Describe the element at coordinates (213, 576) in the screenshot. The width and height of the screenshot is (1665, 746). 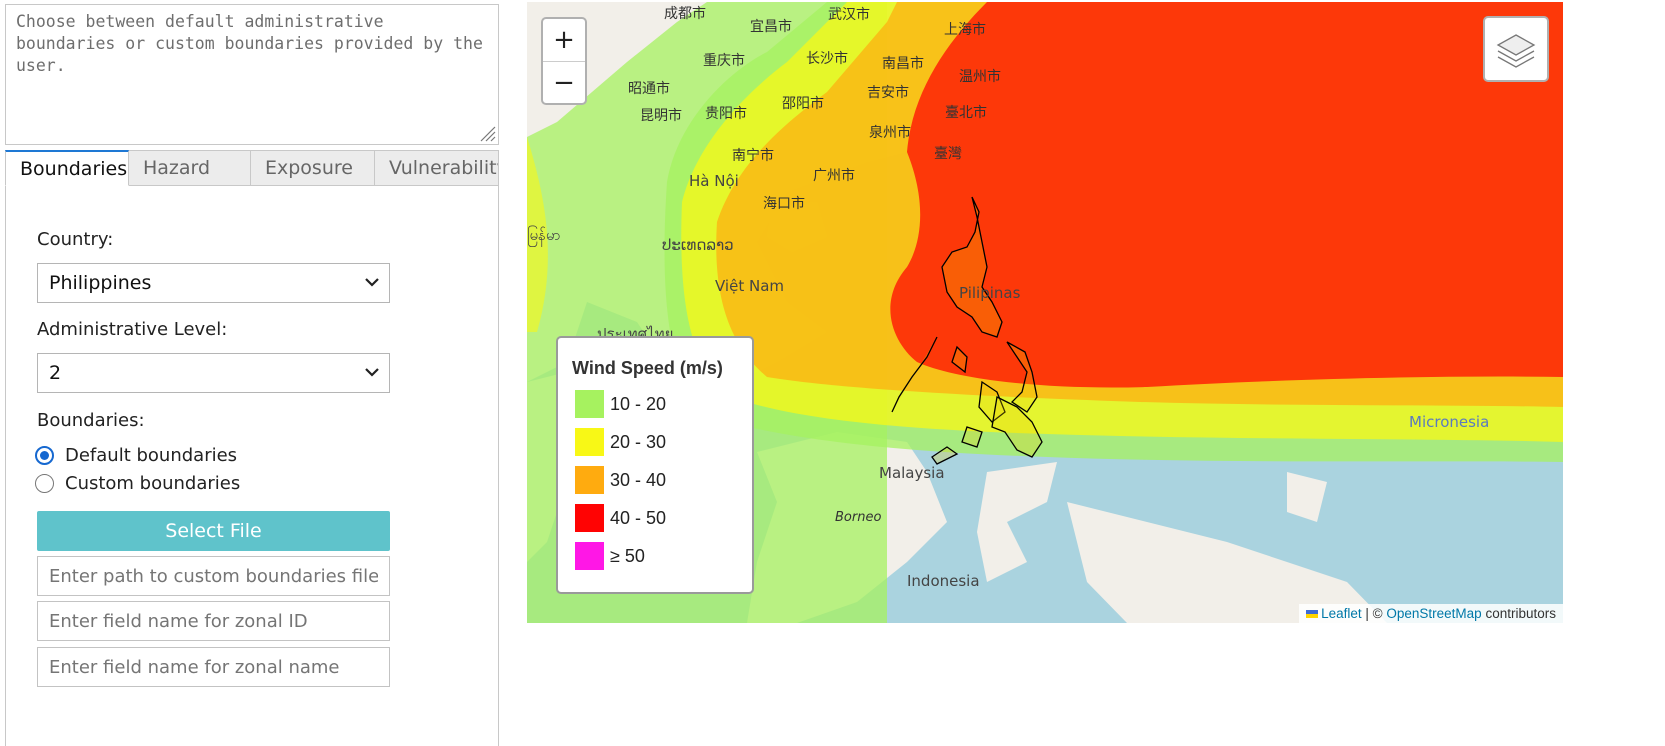
I see `custom-boundaries-path-input` at that location.